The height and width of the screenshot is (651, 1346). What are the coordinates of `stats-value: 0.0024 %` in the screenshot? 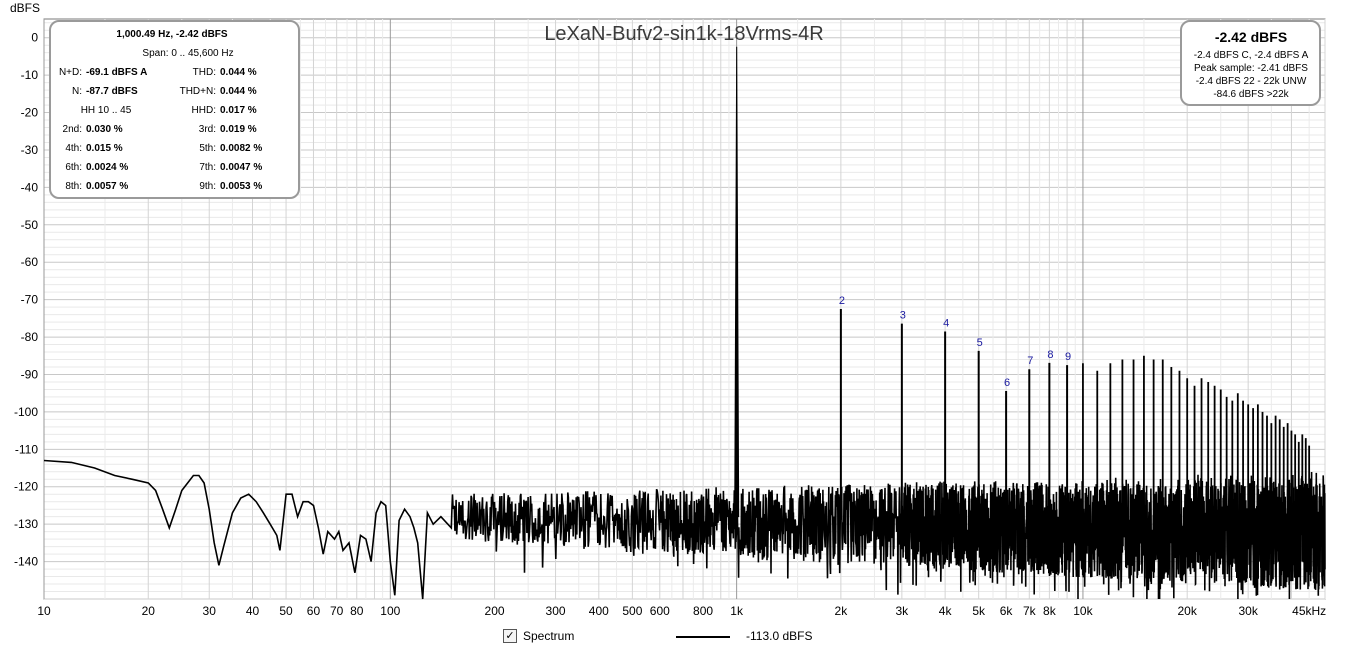 It's located at (107, 167).